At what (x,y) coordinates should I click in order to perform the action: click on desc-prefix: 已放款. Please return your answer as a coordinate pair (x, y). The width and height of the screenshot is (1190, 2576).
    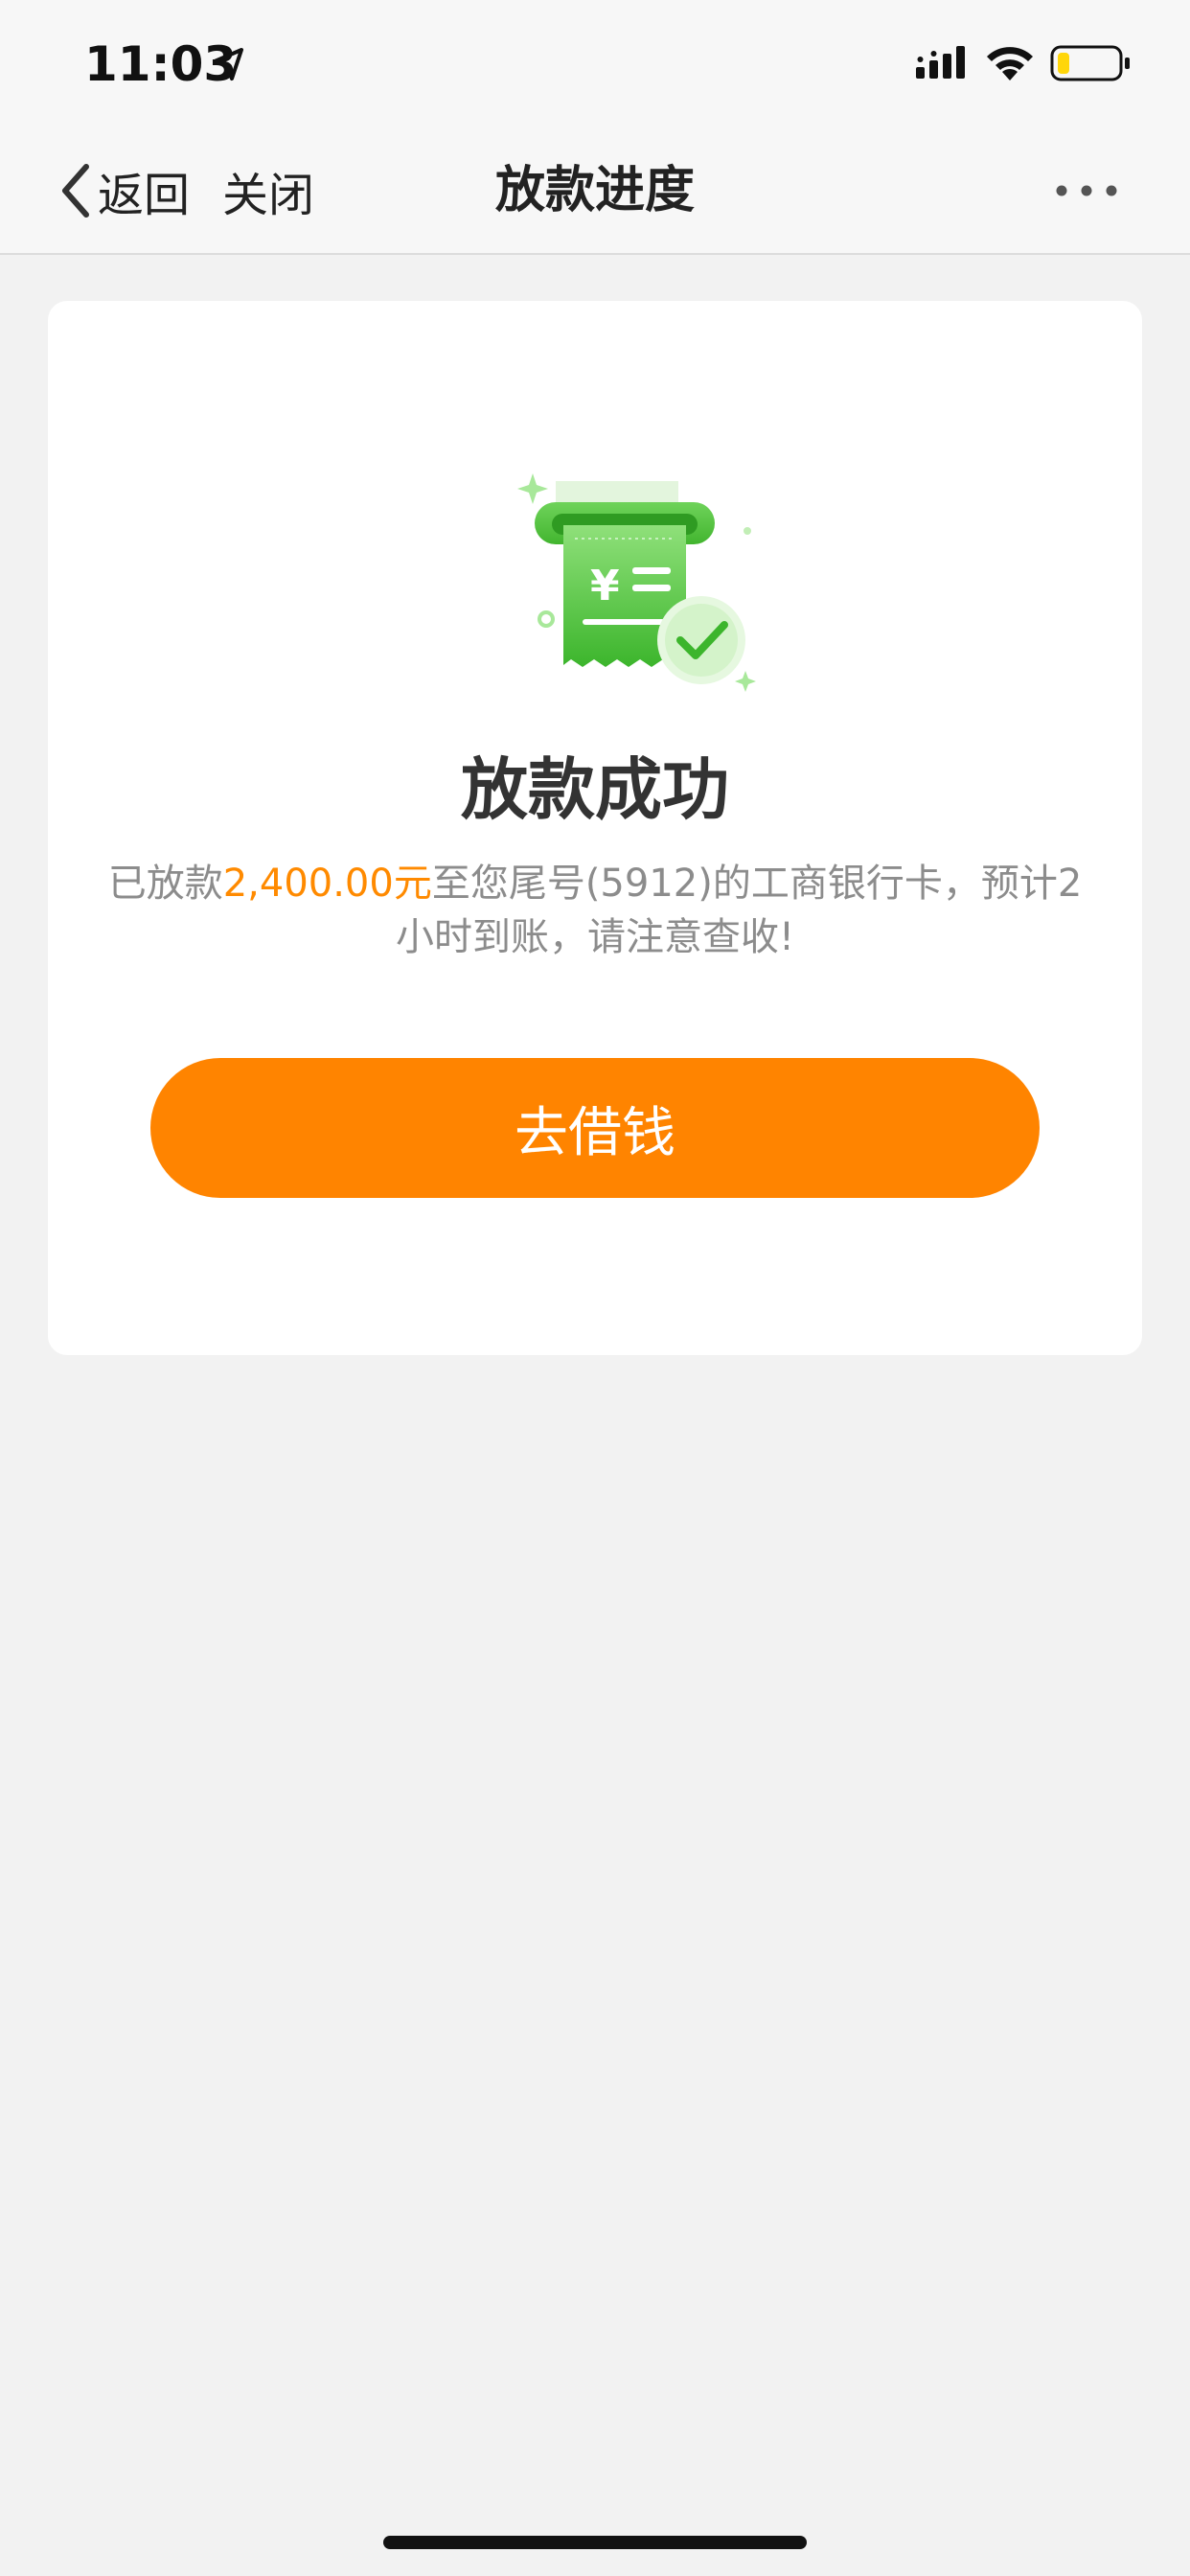
    Looking at the image, I should click on (165, 884).